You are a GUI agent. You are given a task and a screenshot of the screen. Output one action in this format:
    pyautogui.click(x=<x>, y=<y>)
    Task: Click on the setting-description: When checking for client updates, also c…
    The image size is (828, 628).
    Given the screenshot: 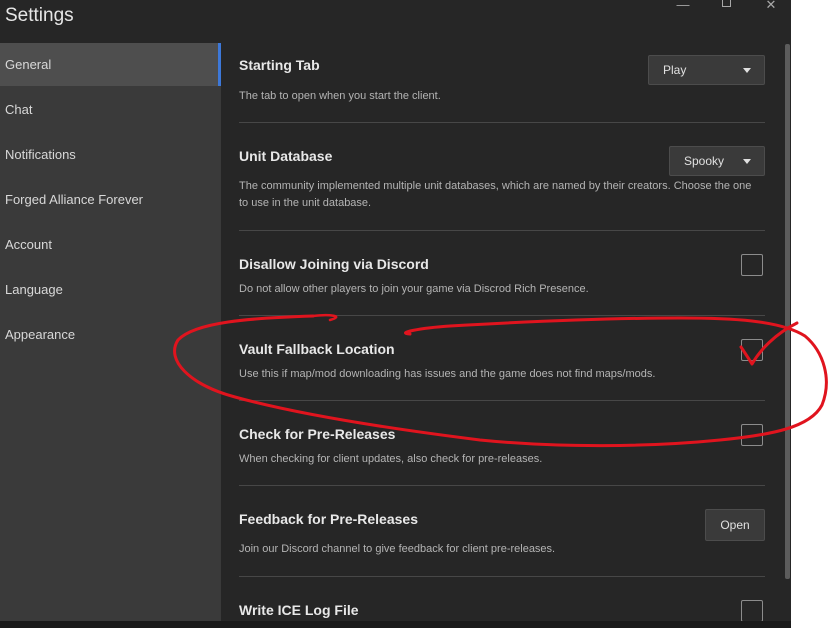 What is the action you would take?
    pyautogui.click(x=391, y=459)
    